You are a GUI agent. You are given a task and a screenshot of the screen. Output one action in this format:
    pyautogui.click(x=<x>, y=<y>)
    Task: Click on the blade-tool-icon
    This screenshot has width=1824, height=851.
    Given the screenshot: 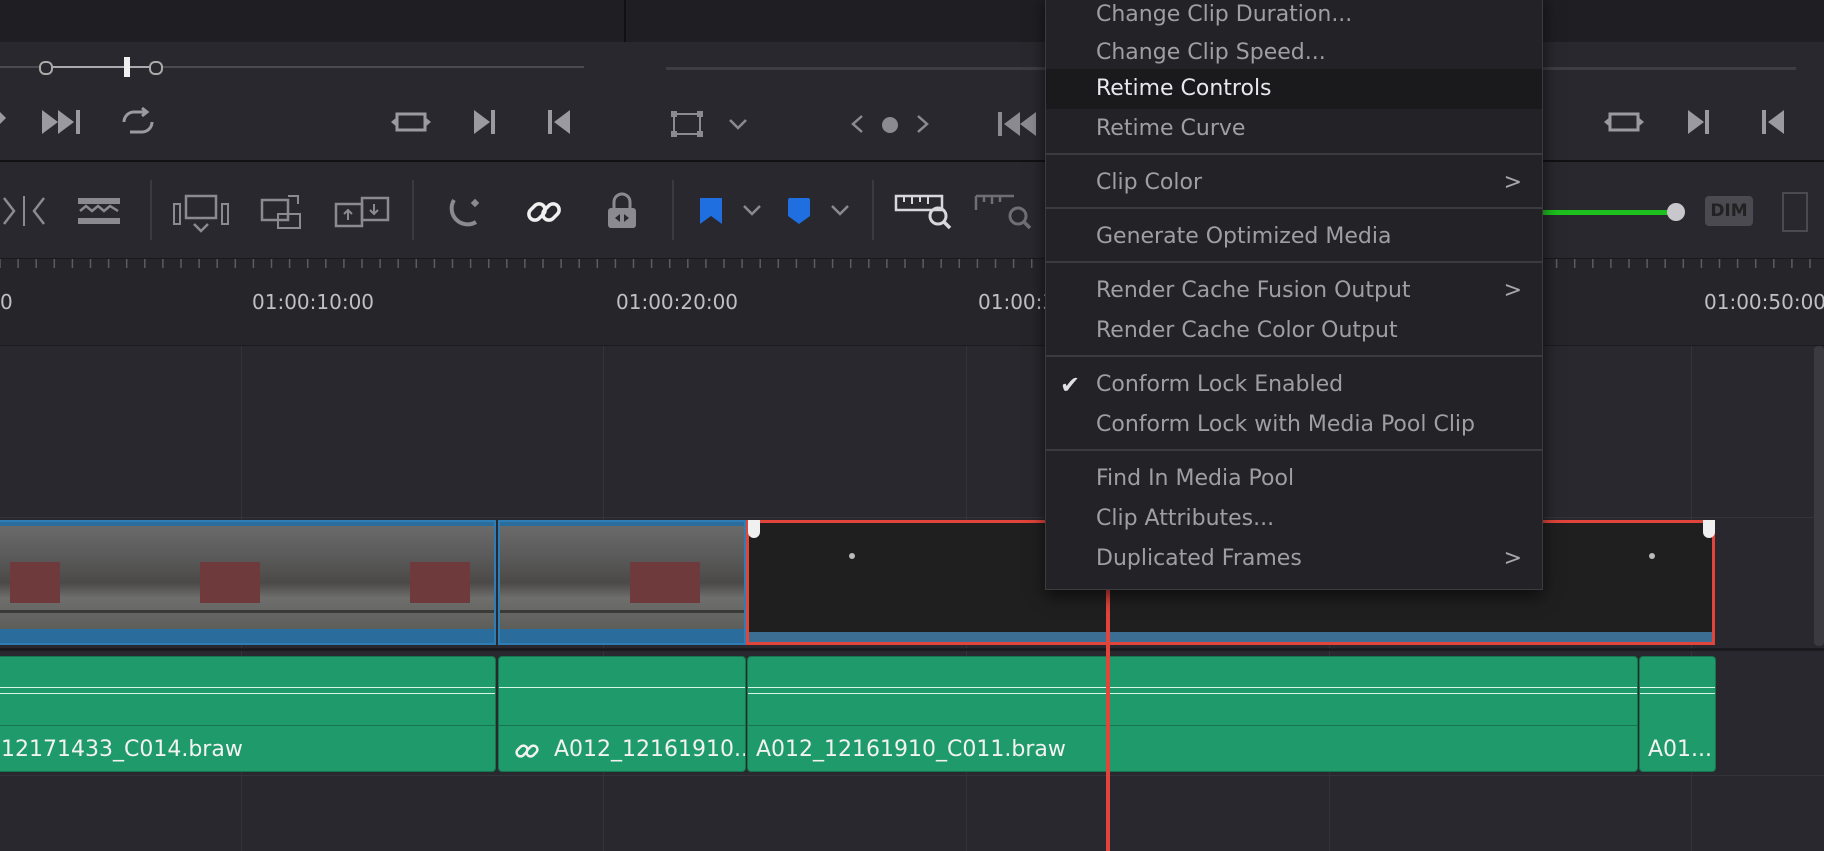 What is the action you would take?
    pyautogui.click(x=25, y=211)
    